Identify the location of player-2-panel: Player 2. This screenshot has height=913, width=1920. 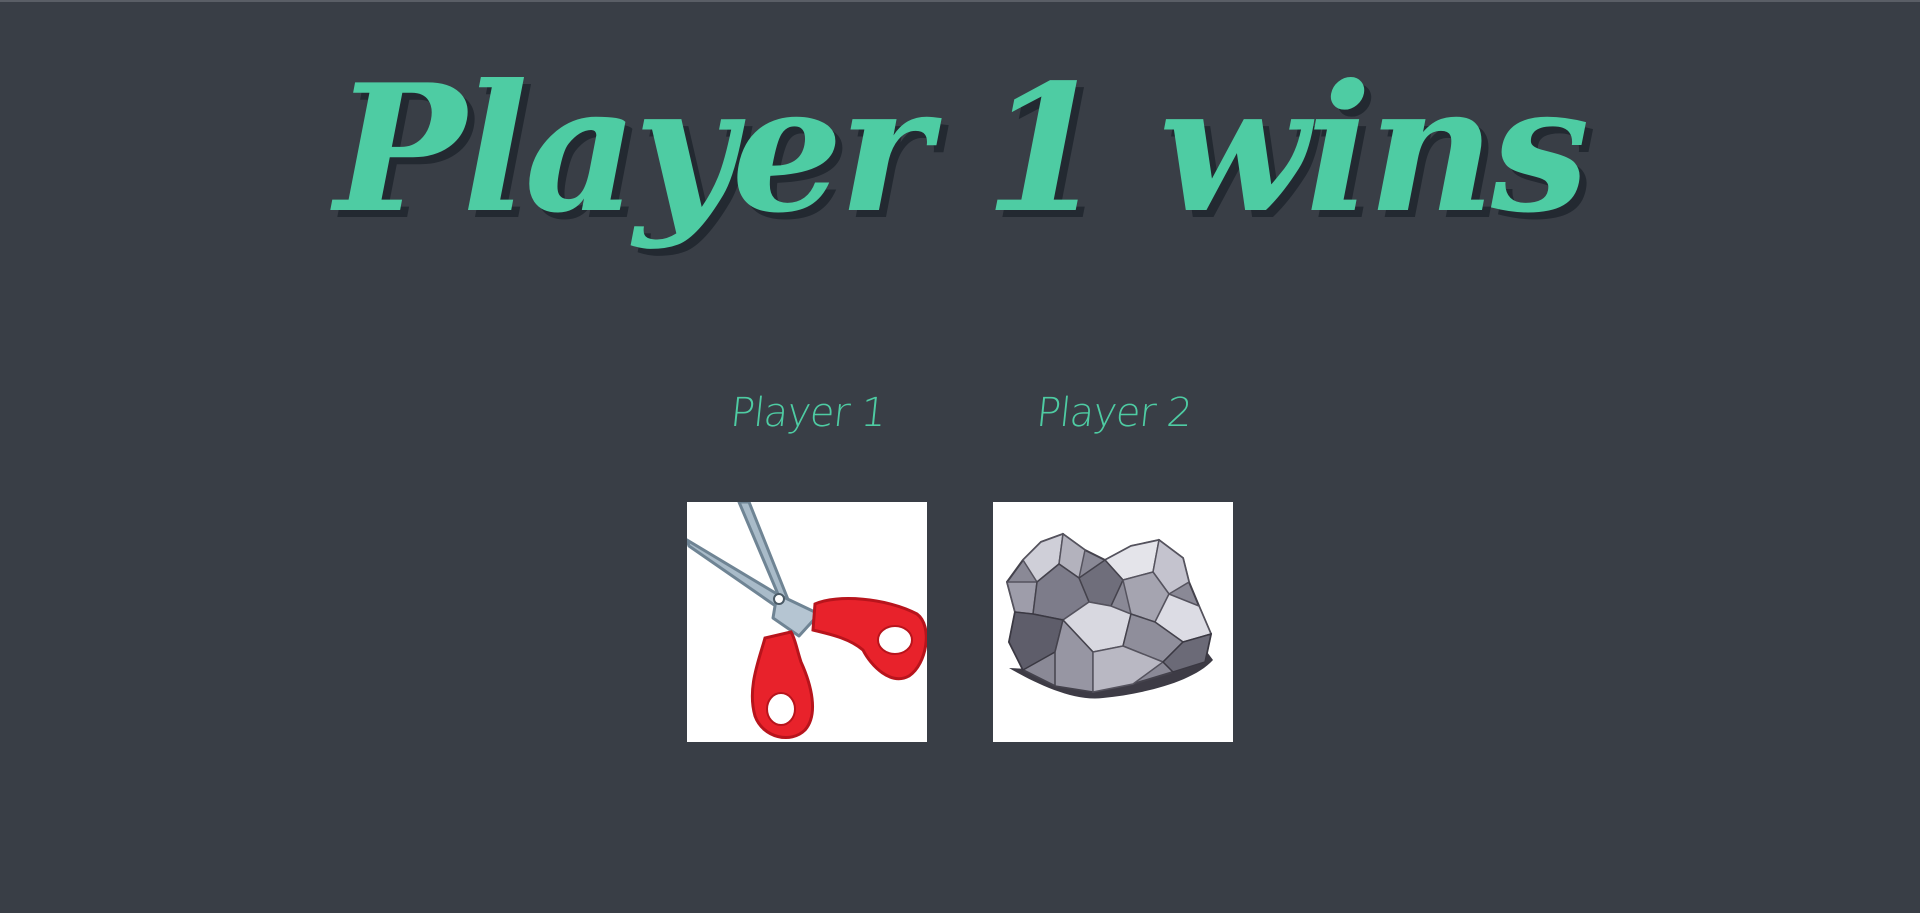
(1113, 566).